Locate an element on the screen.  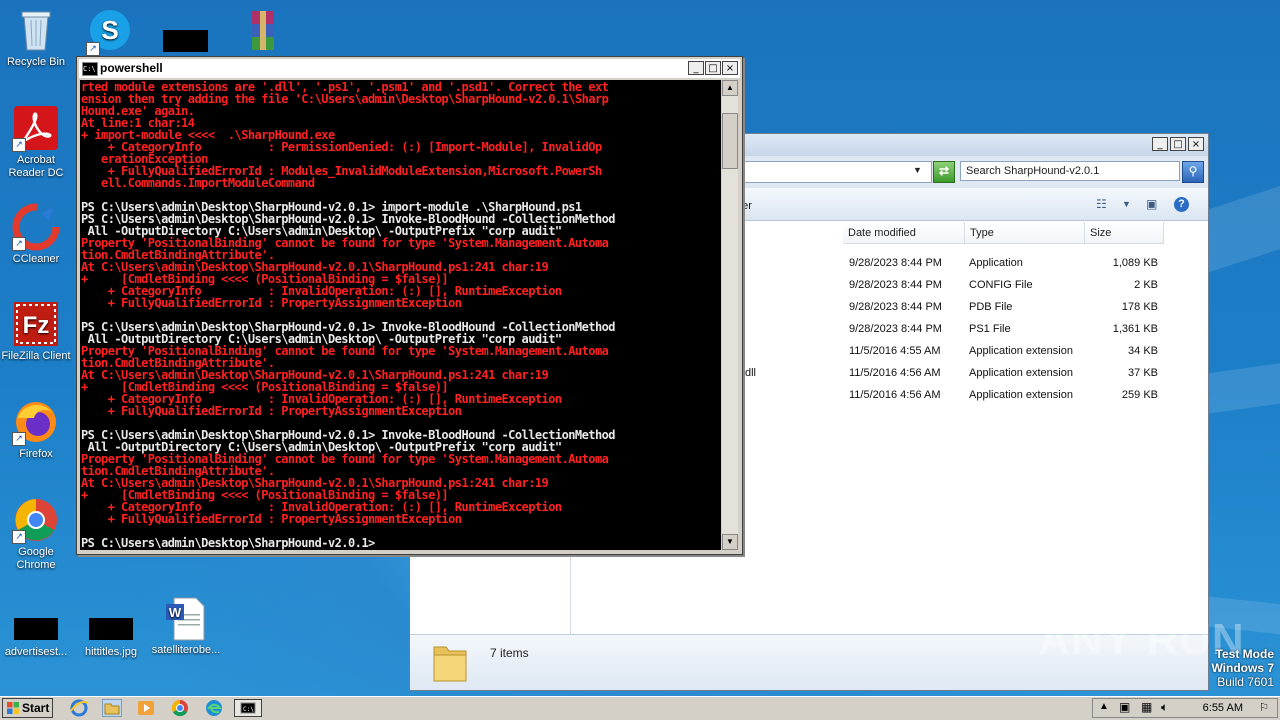
skype-icon: S ↗ is located at coordinates (110, 32).